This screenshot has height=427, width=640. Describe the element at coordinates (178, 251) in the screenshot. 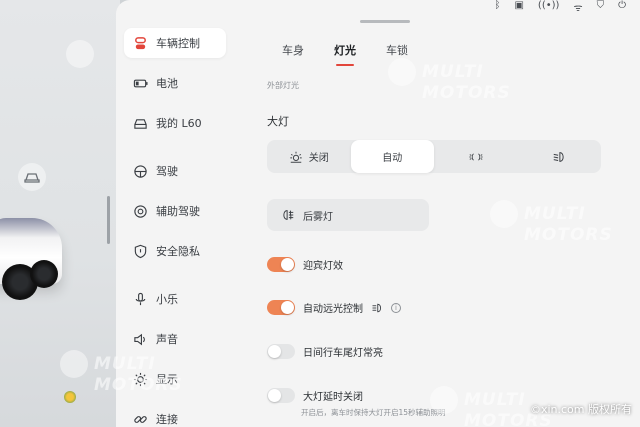

I see `sidebar-item-label: 安全隐私` at that location.